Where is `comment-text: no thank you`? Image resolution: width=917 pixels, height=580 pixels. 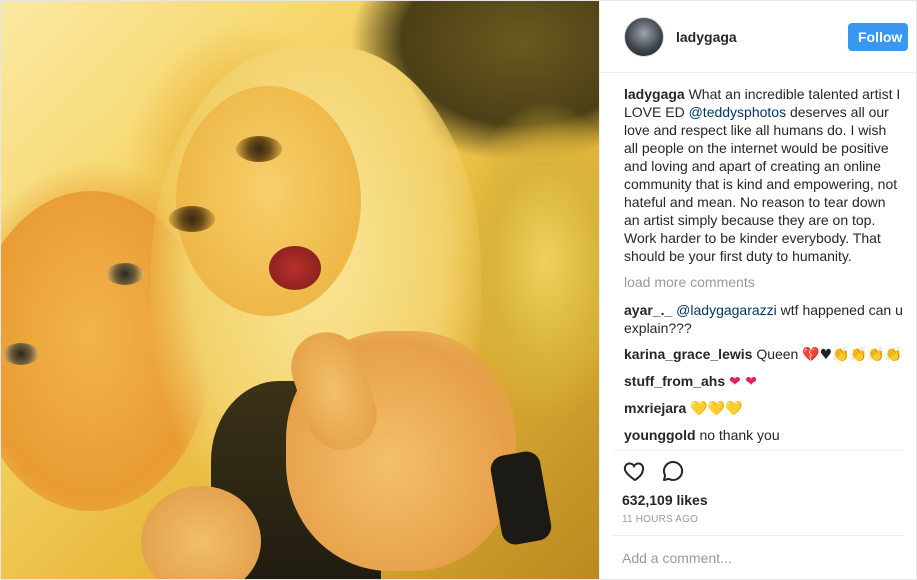
comment-text: no thank you is located at coordinates (739, 435).